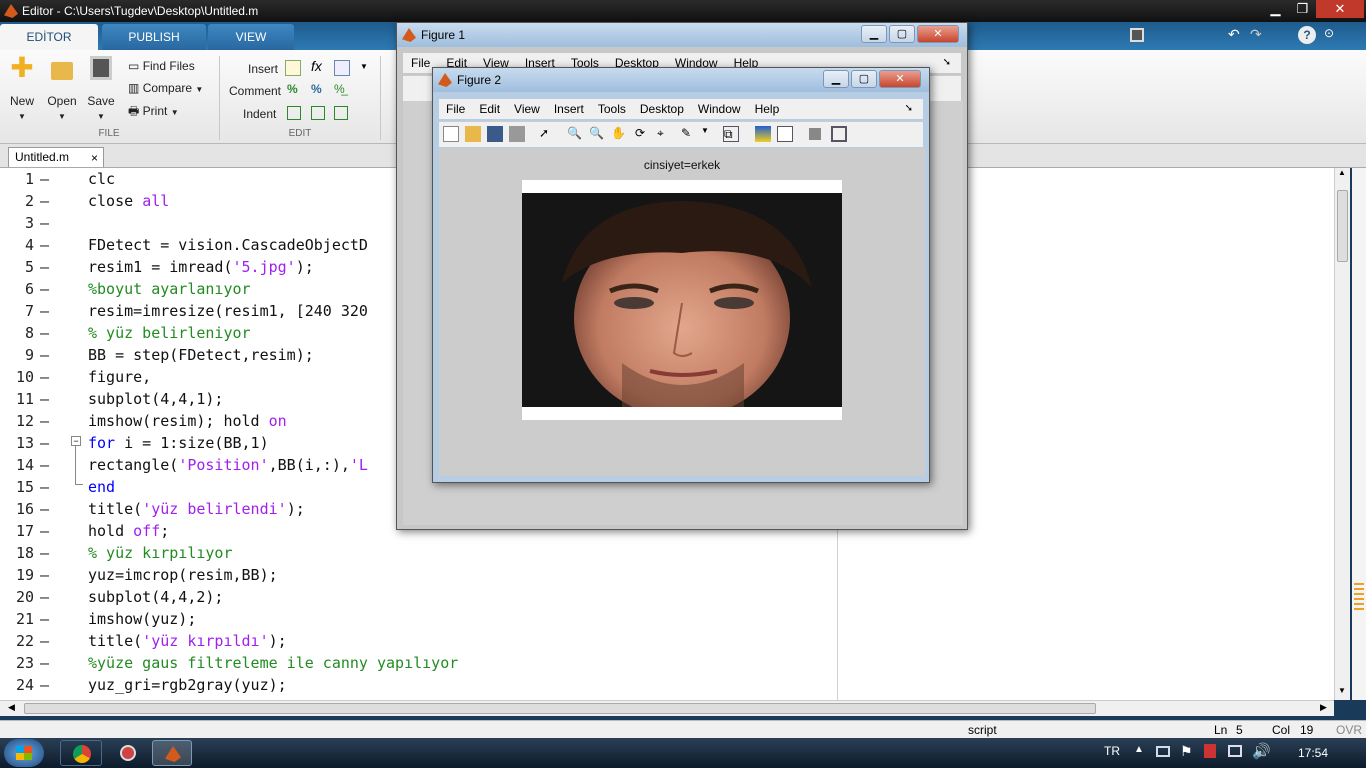 The image size is (1366, 768). Describe the element at coordinates (153, 111) in the screenshot. I see `print-button: 🖶 Print ▼` at that location.